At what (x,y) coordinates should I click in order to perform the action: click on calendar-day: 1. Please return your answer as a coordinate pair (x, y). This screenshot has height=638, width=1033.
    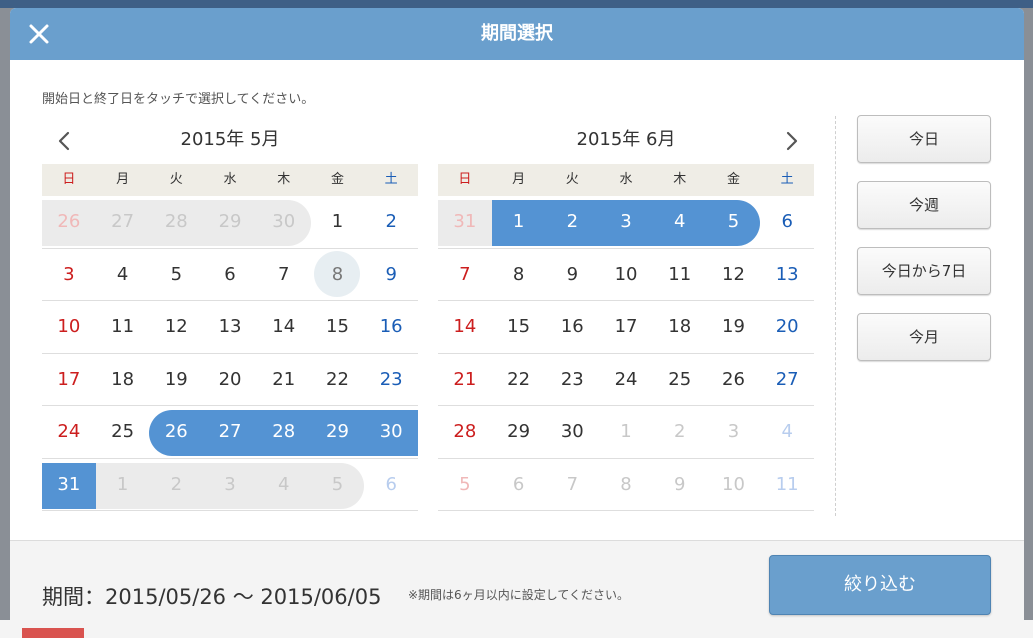
    Looking at the image, I should click on (338, 222).